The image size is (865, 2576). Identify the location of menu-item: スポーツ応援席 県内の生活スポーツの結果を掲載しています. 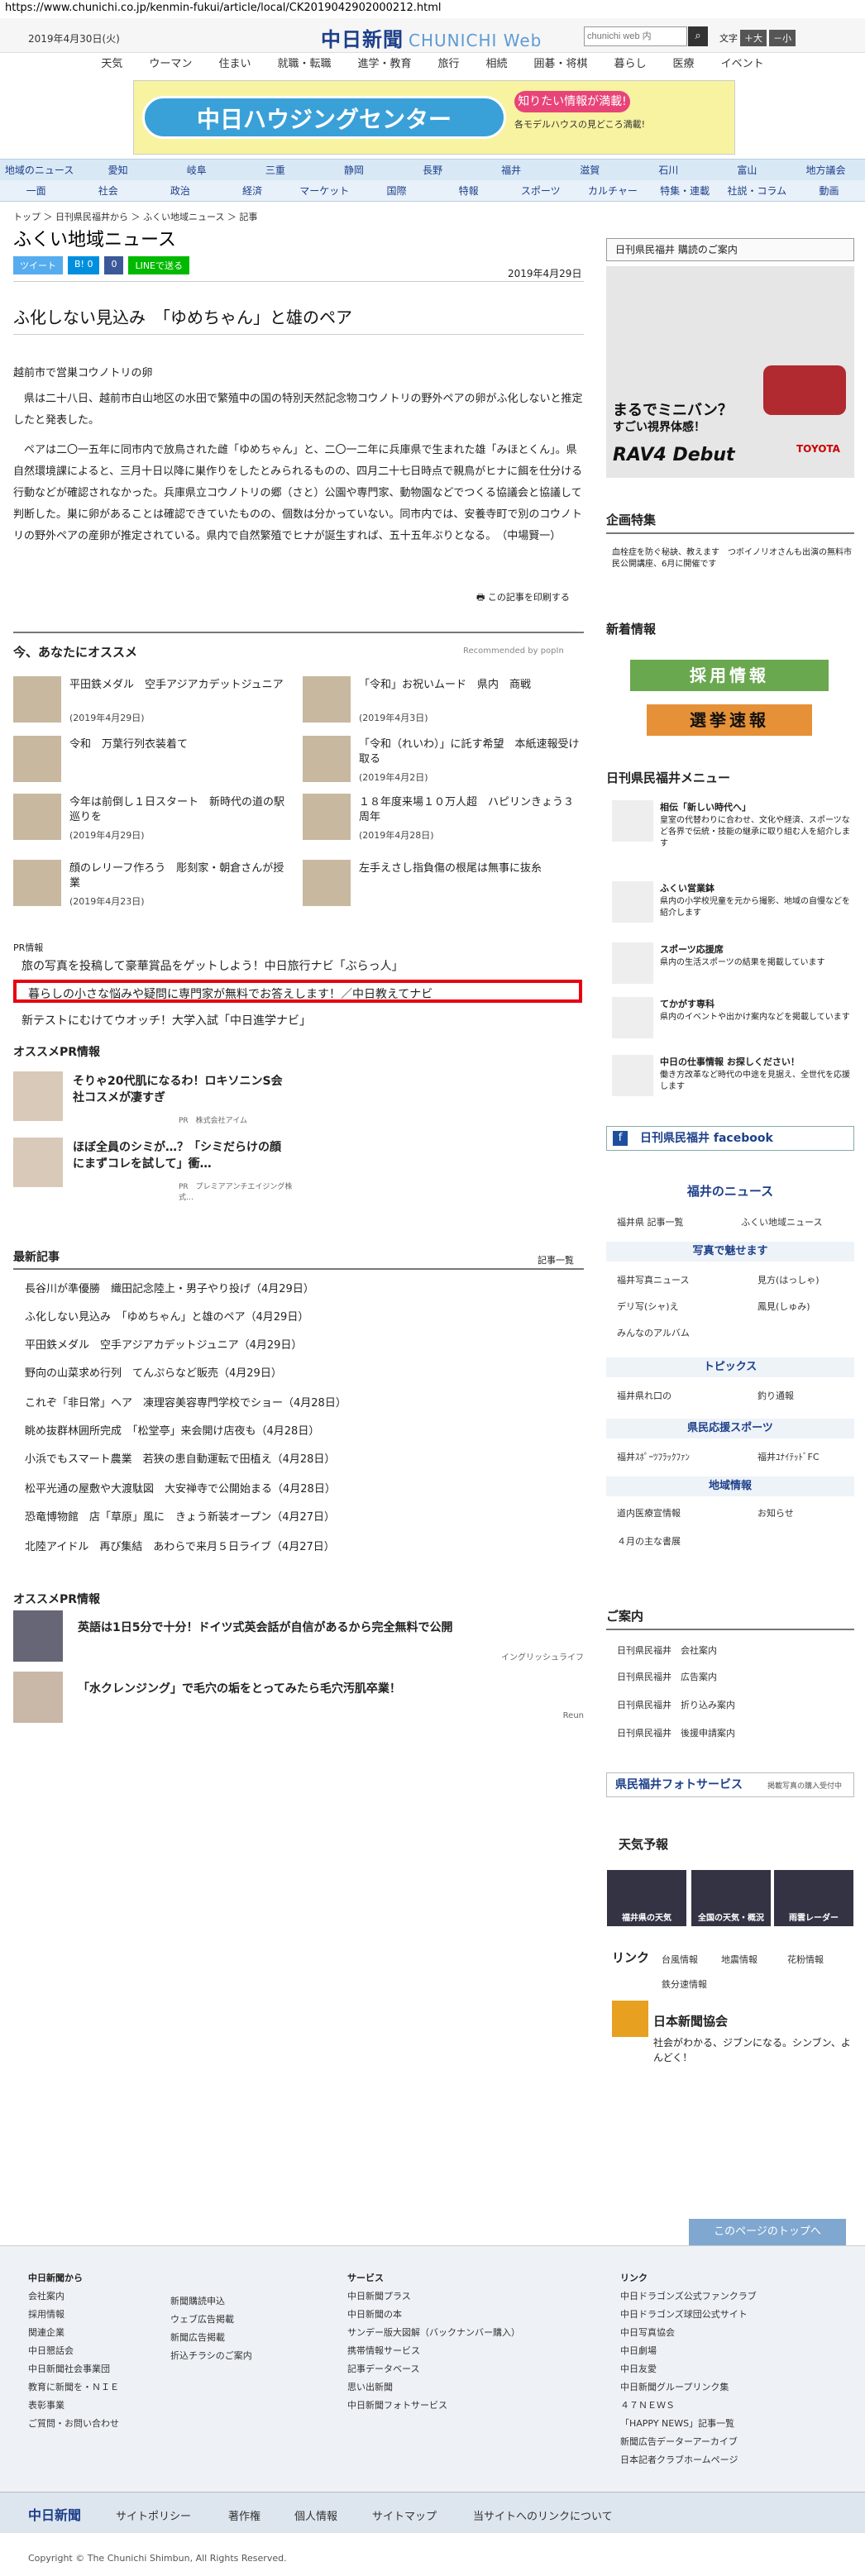
(732, 967).